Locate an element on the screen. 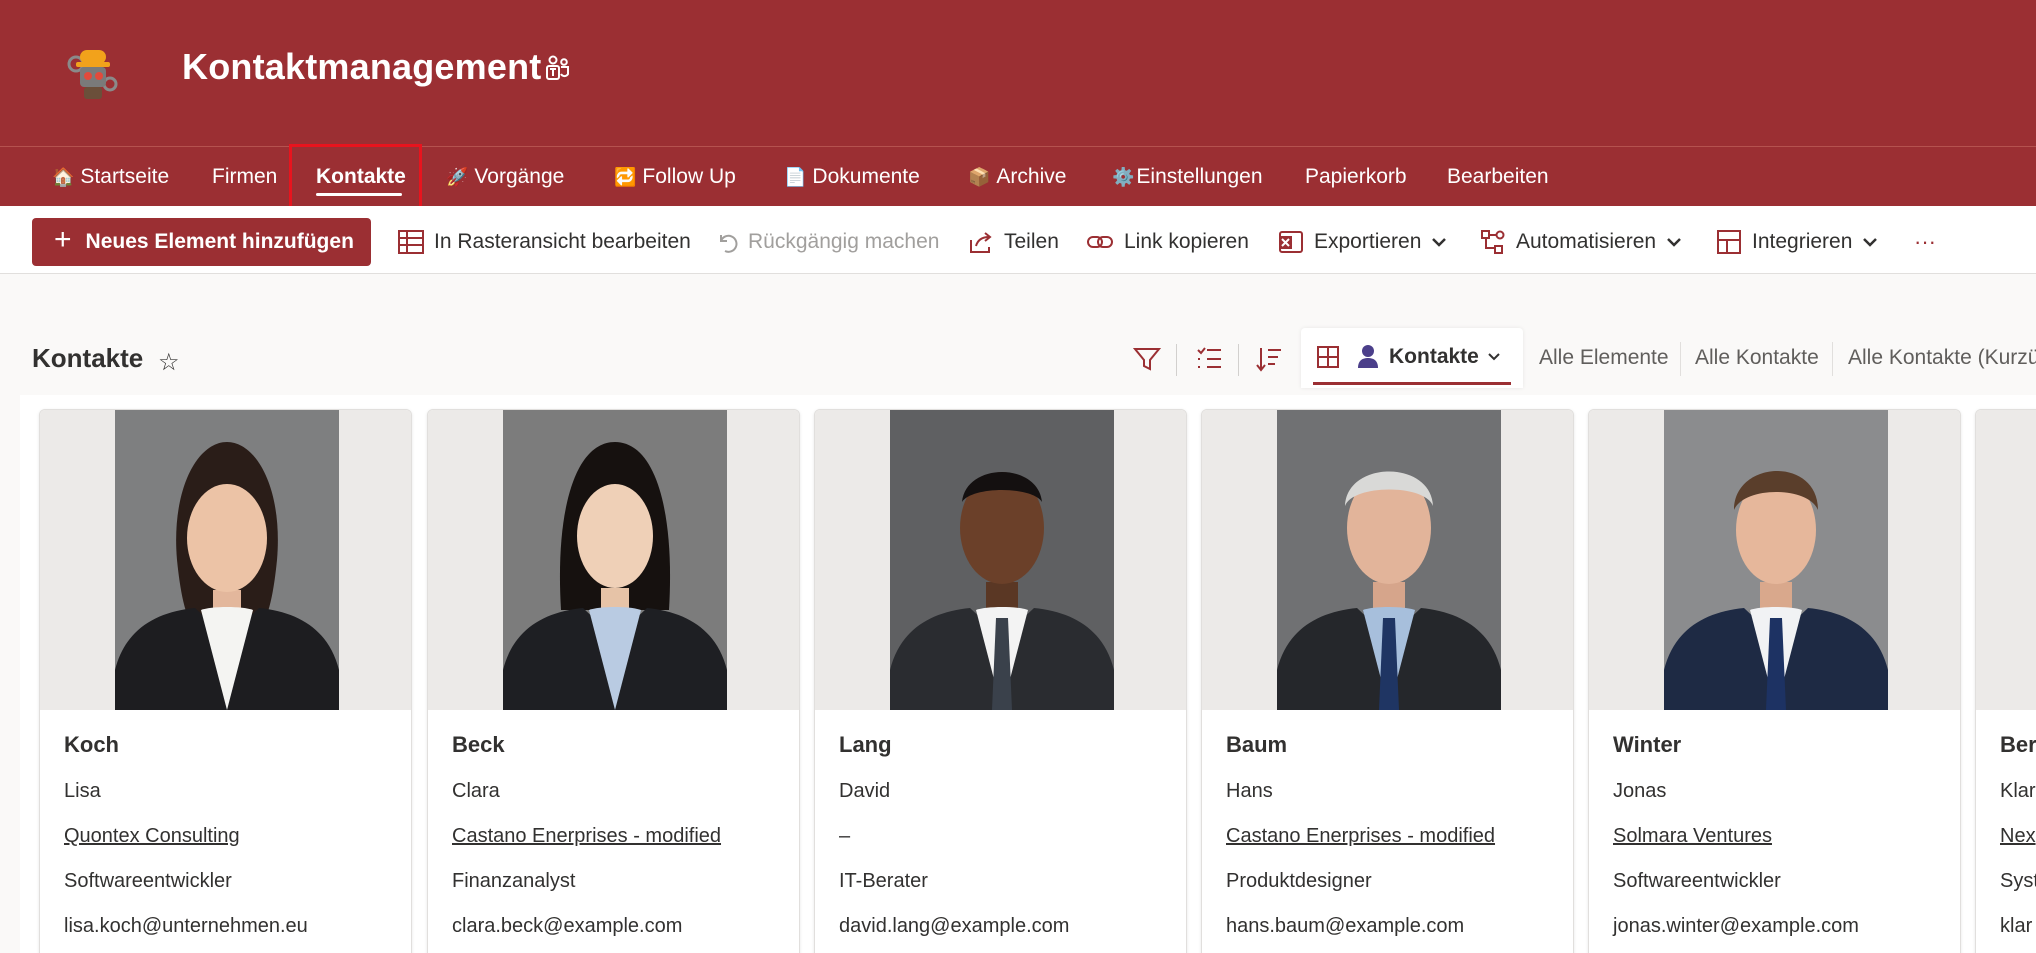 Image resolution: width=2036 pixels, height=953 pixels. copy-link-button: Link kopieren is located at coordinates (1167, 242).